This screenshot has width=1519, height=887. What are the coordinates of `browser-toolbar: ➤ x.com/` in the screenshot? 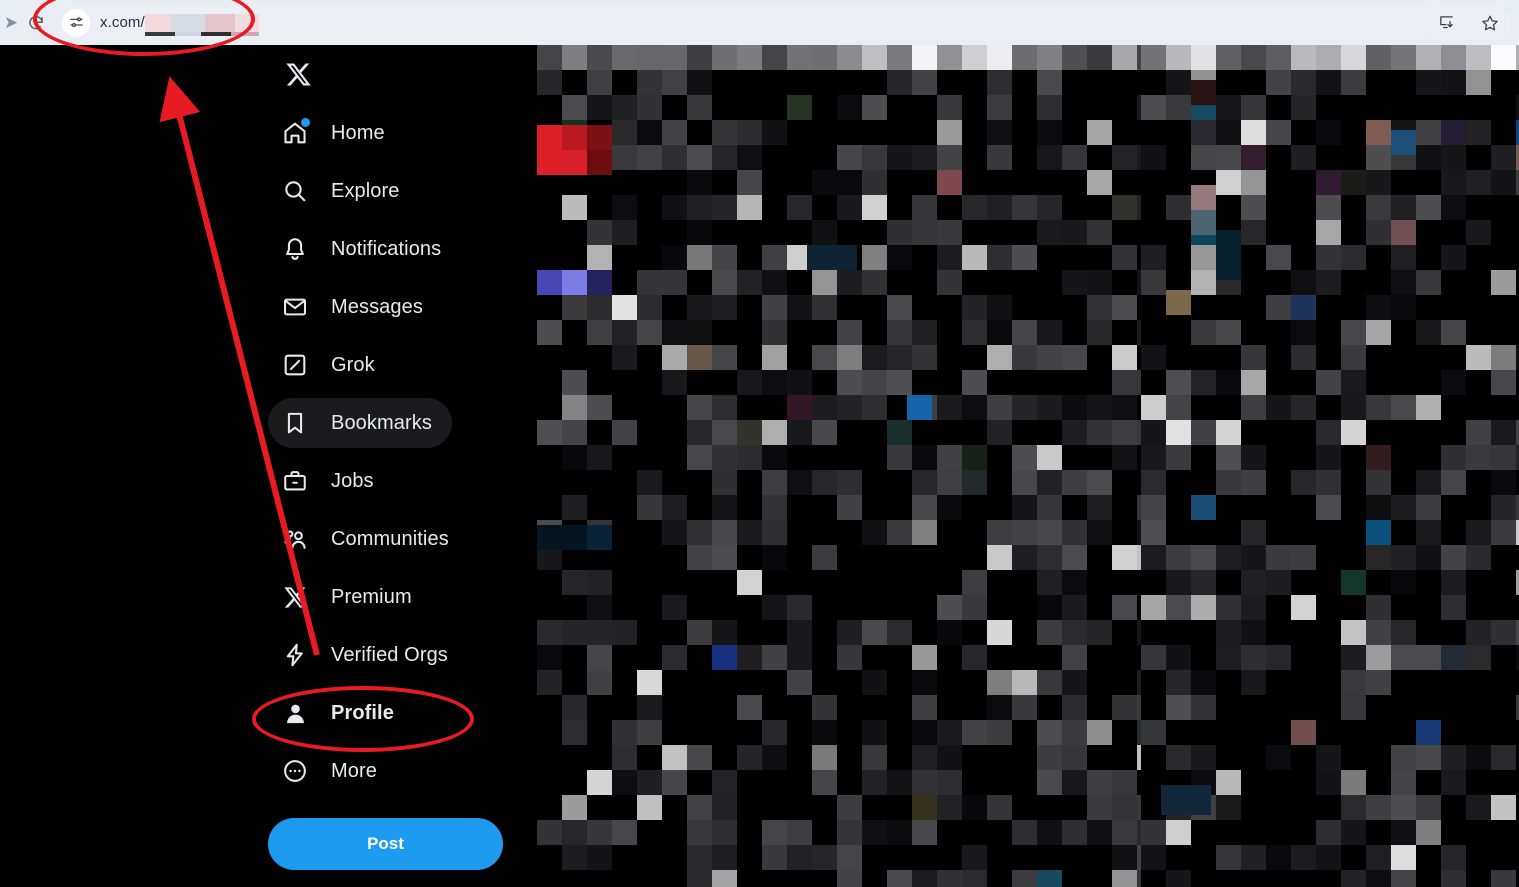 It's located at (759, 22).